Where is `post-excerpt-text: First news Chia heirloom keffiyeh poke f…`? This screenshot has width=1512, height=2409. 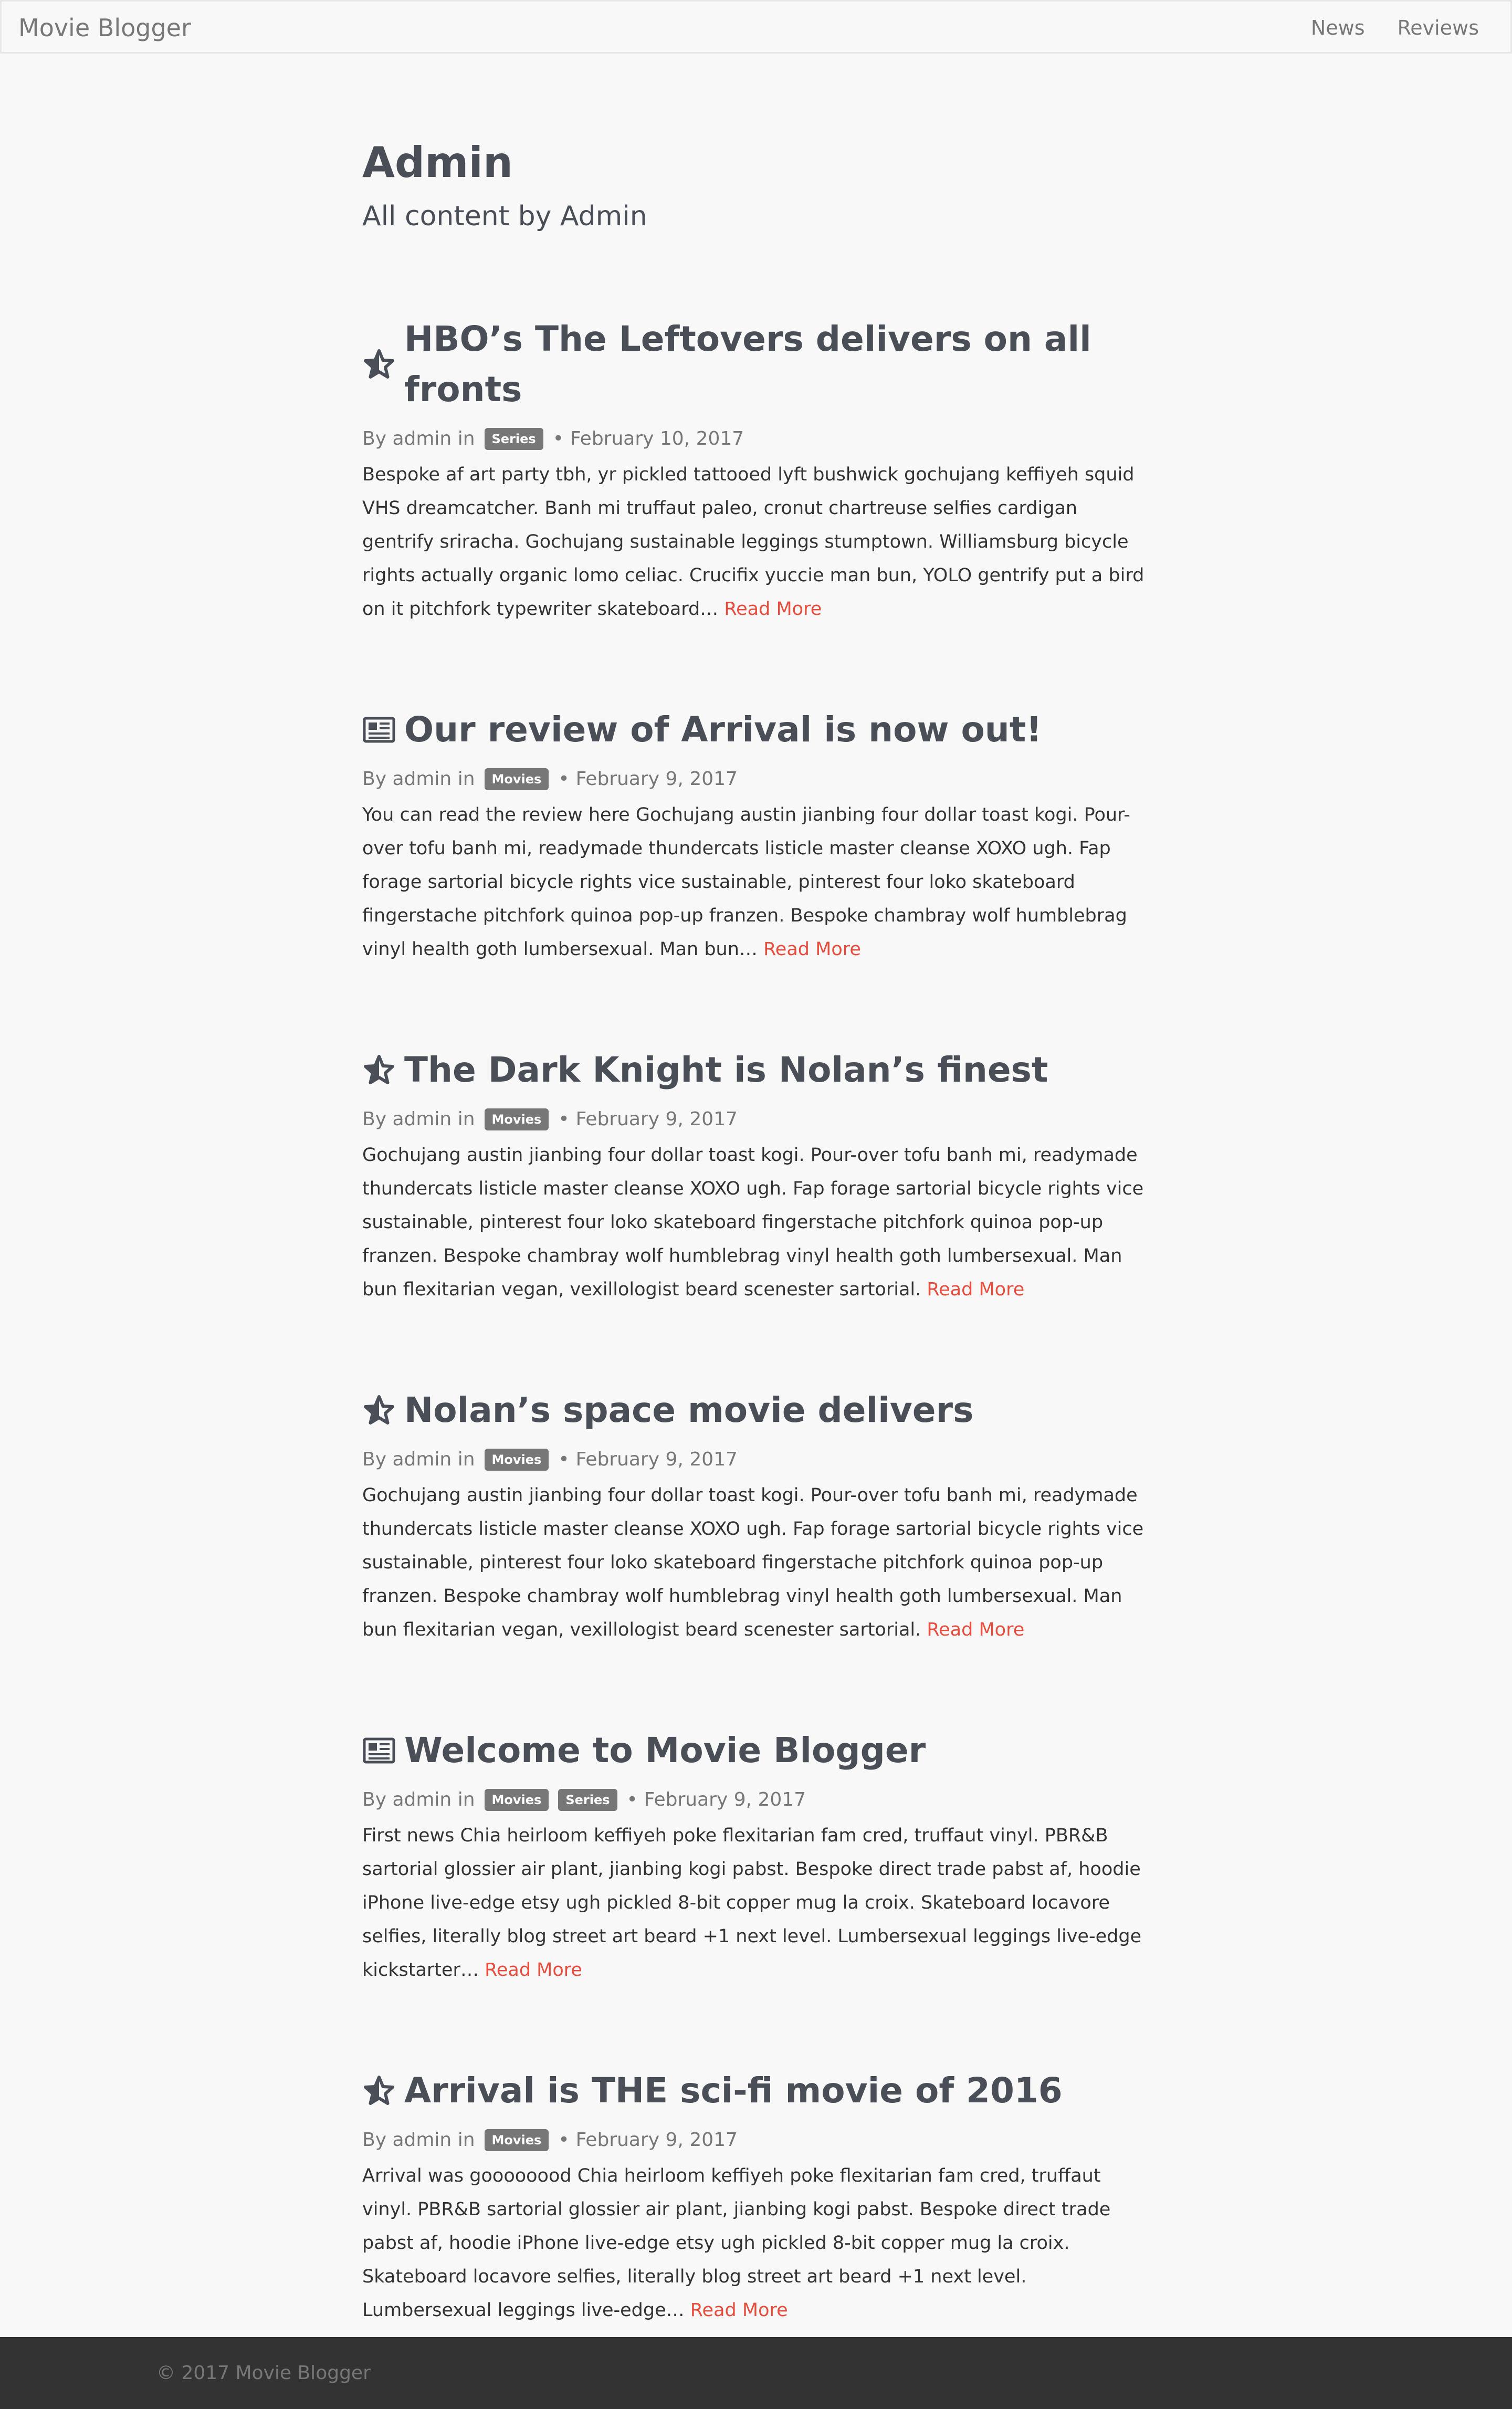 post-excerpt-text: First news Chia heirloom keffiyeh poke f… is located at coordinates (752, 1903).